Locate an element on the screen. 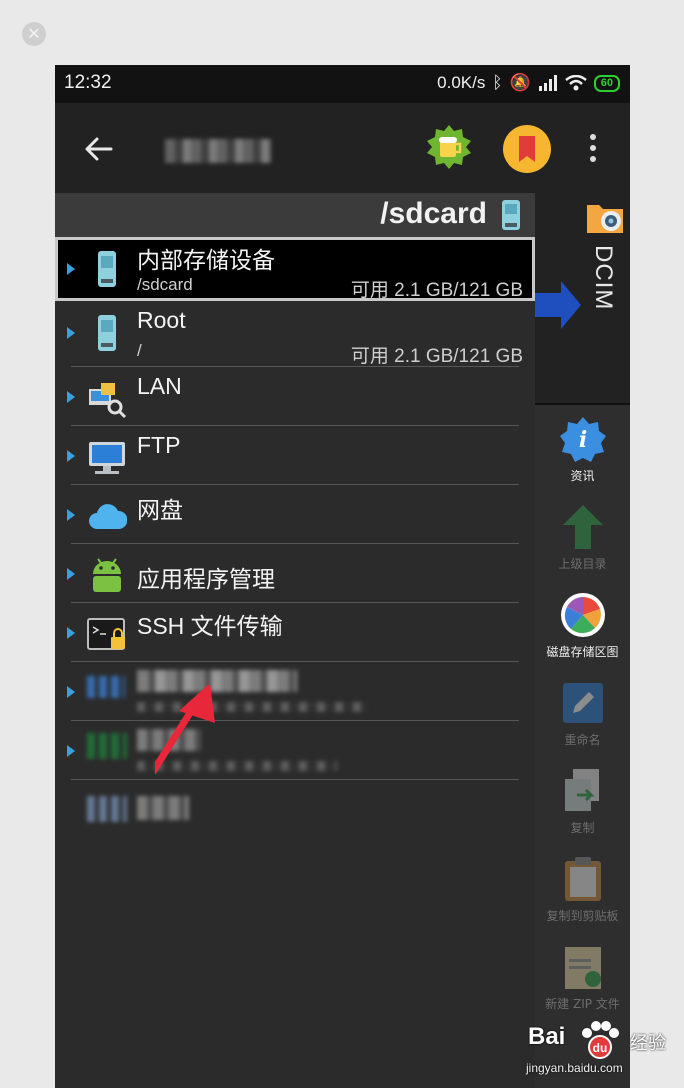 The height and width of the screenshot is (1088, 684). list-item-path: /sdcard is located at coordinates (165, 284).